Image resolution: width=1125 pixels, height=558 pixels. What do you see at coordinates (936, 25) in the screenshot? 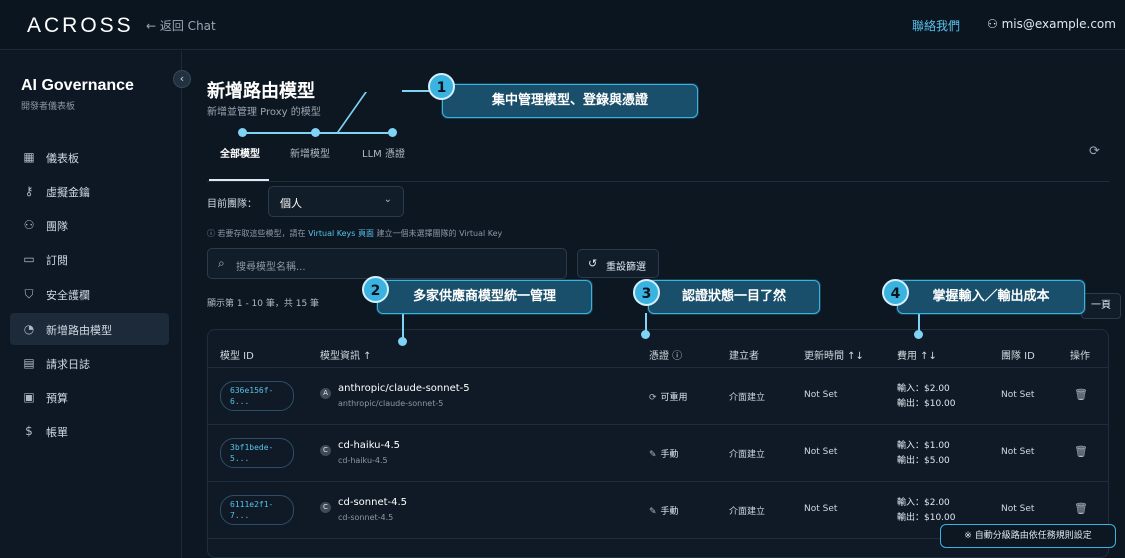
I see `contact-link: 聯絡我們` at bounding box center [936, 25].